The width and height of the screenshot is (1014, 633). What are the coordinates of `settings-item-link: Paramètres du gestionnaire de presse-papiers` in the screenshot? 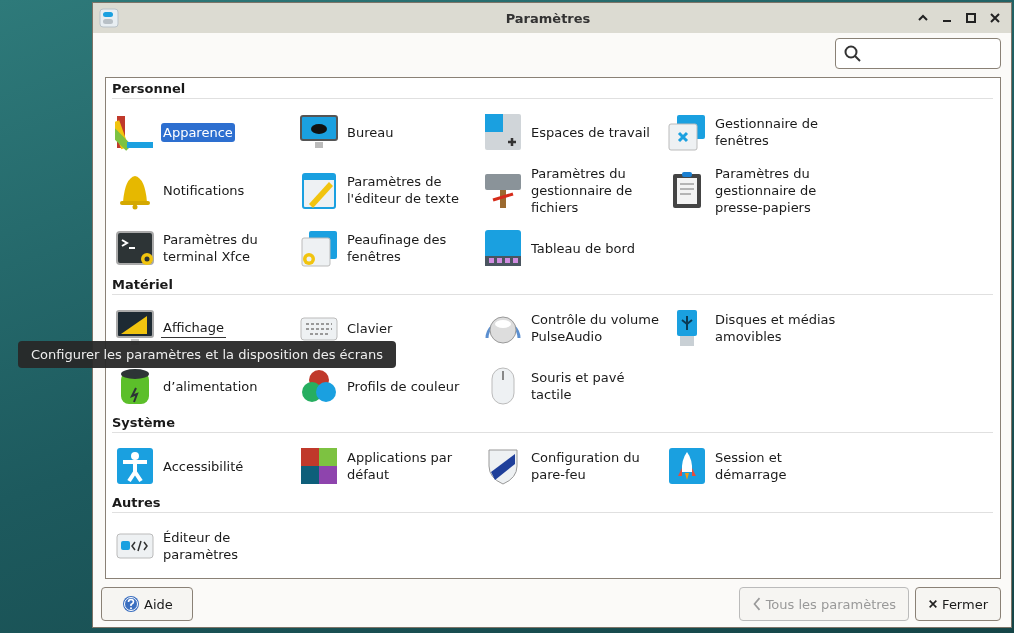 It's located at (780, 190).